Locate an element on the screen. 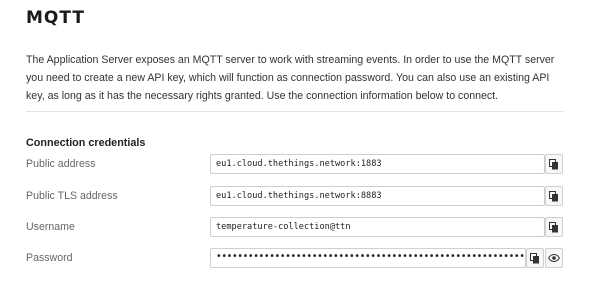 The image size is (602, 282). eye-icon is located at coordinates (554, 258).